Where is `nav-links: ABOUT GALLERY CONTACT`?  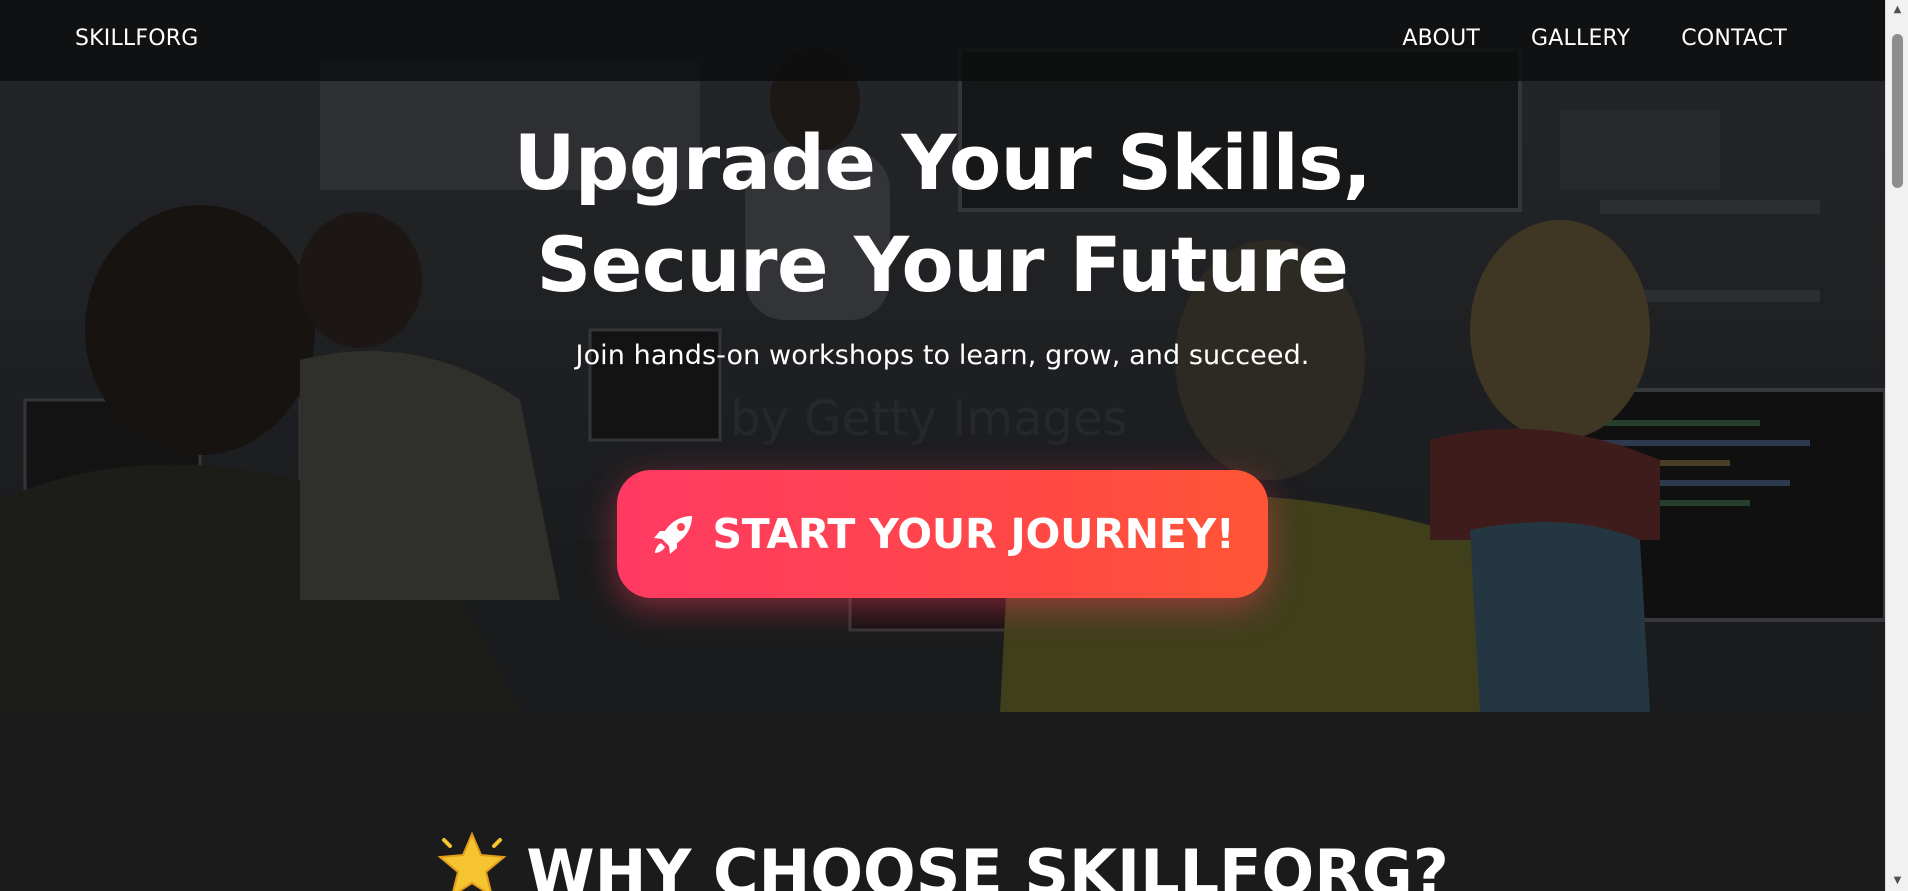
nav-links: ABOUT GALLERY CONTACT is located at coordinates (1594, 38).